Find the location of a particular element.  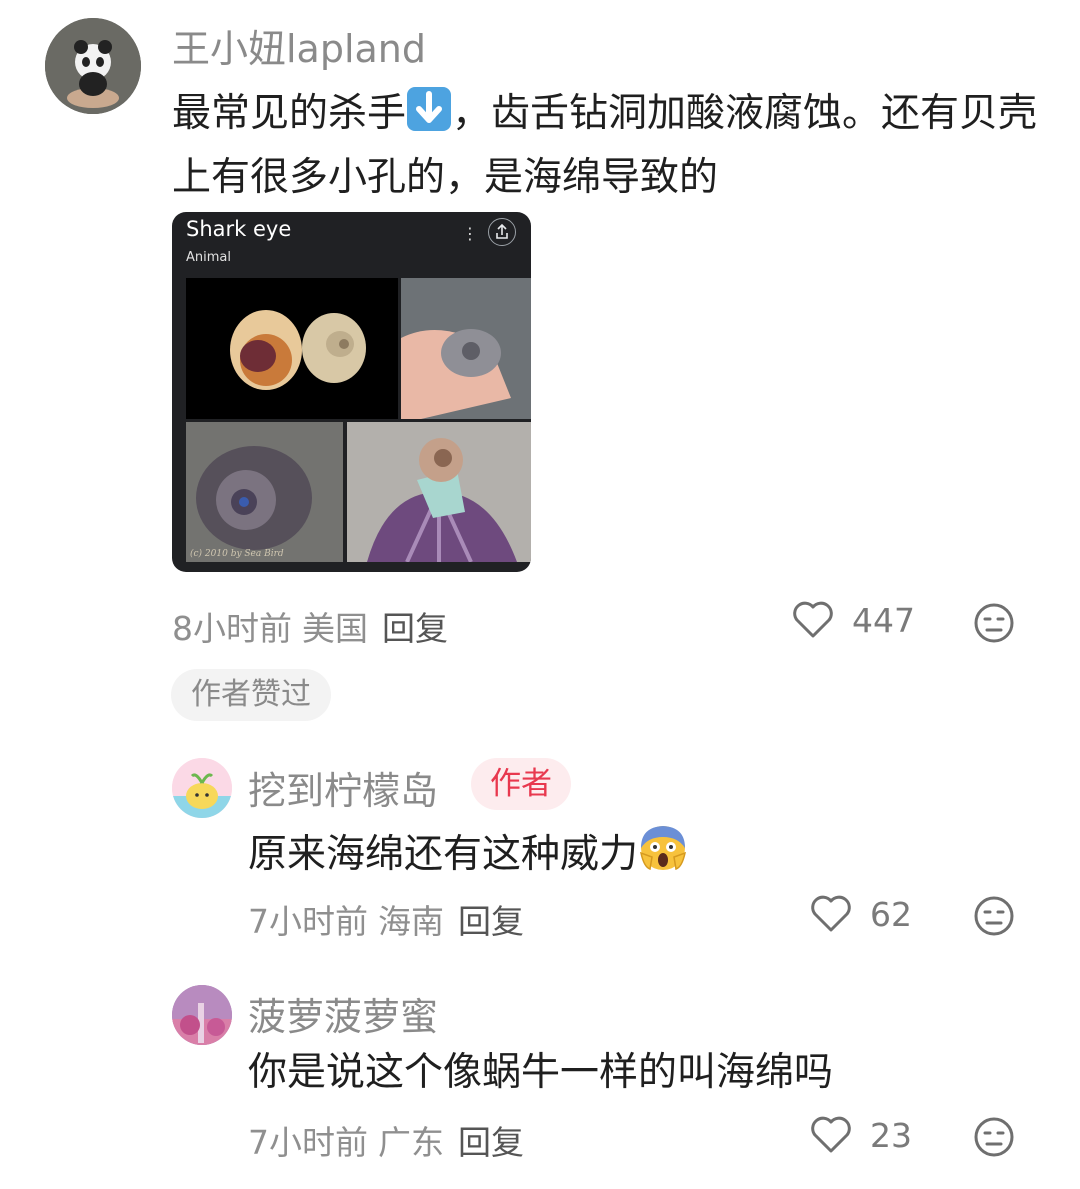

like-button: 62 is located at coordinates (861, 914).